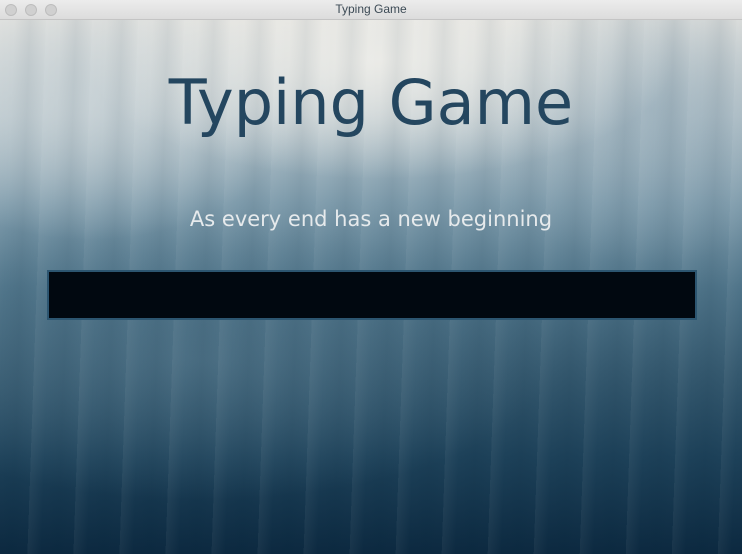 The image size is (742, 554). Describe the element at coordinates (372, 295) in the screenshot. I see `typing-input` at that location.